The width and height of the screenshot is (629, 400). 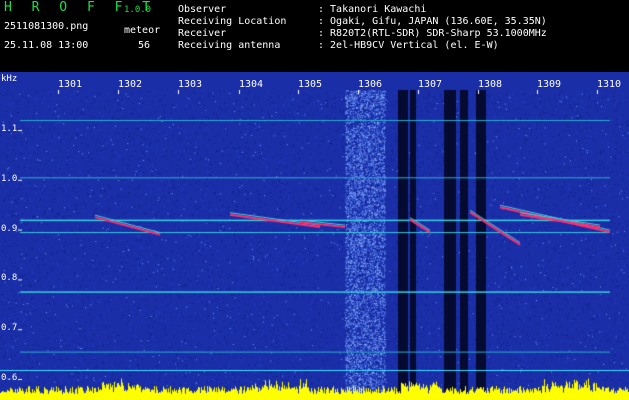 I want to click on y-tick-label: 0.7, so click(x=9, y=328).